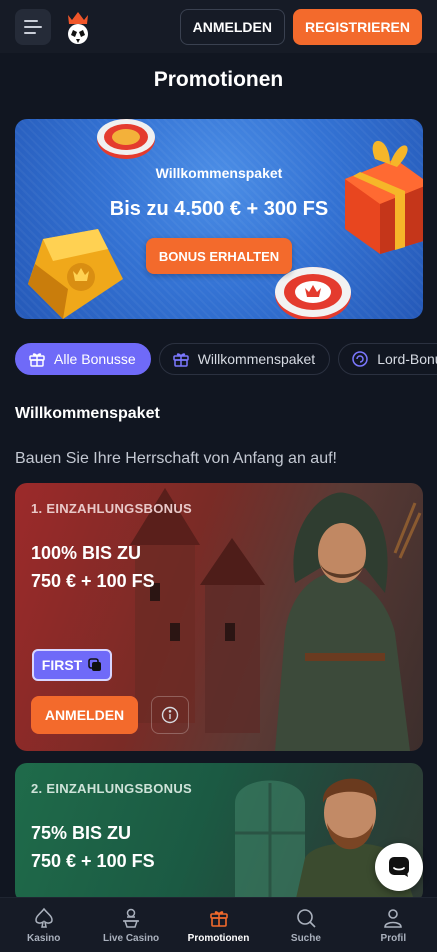 The height and width of the screenshot is (952, 437). Describe the element at coordinates (81, 833) in the screenshot. I see `bonus-card-headline-line1: 75% BIS ZU` at that location.